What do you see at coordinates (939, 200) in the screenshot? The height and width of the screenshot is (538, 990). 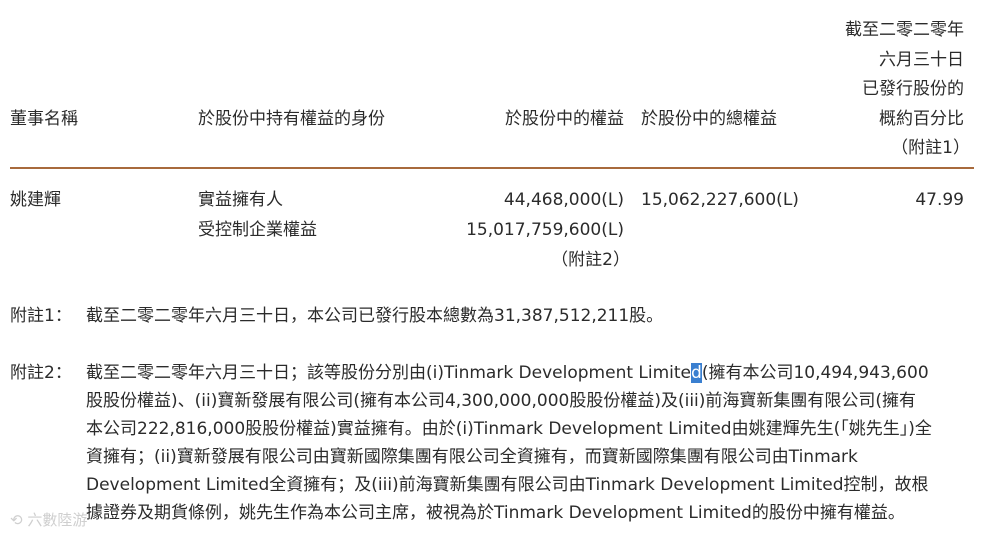 I see `row-percentage: 47.99` at bounding box center [939, 200].